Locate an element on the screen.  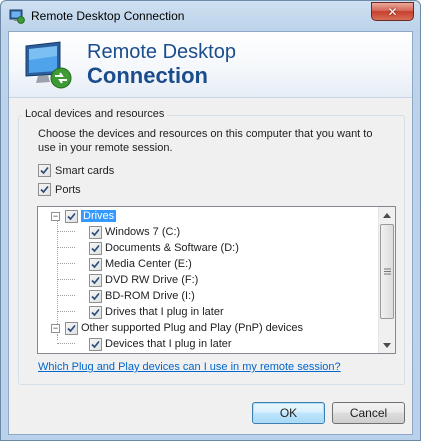
ports-label: Ports is located at coordinates (68, 189).